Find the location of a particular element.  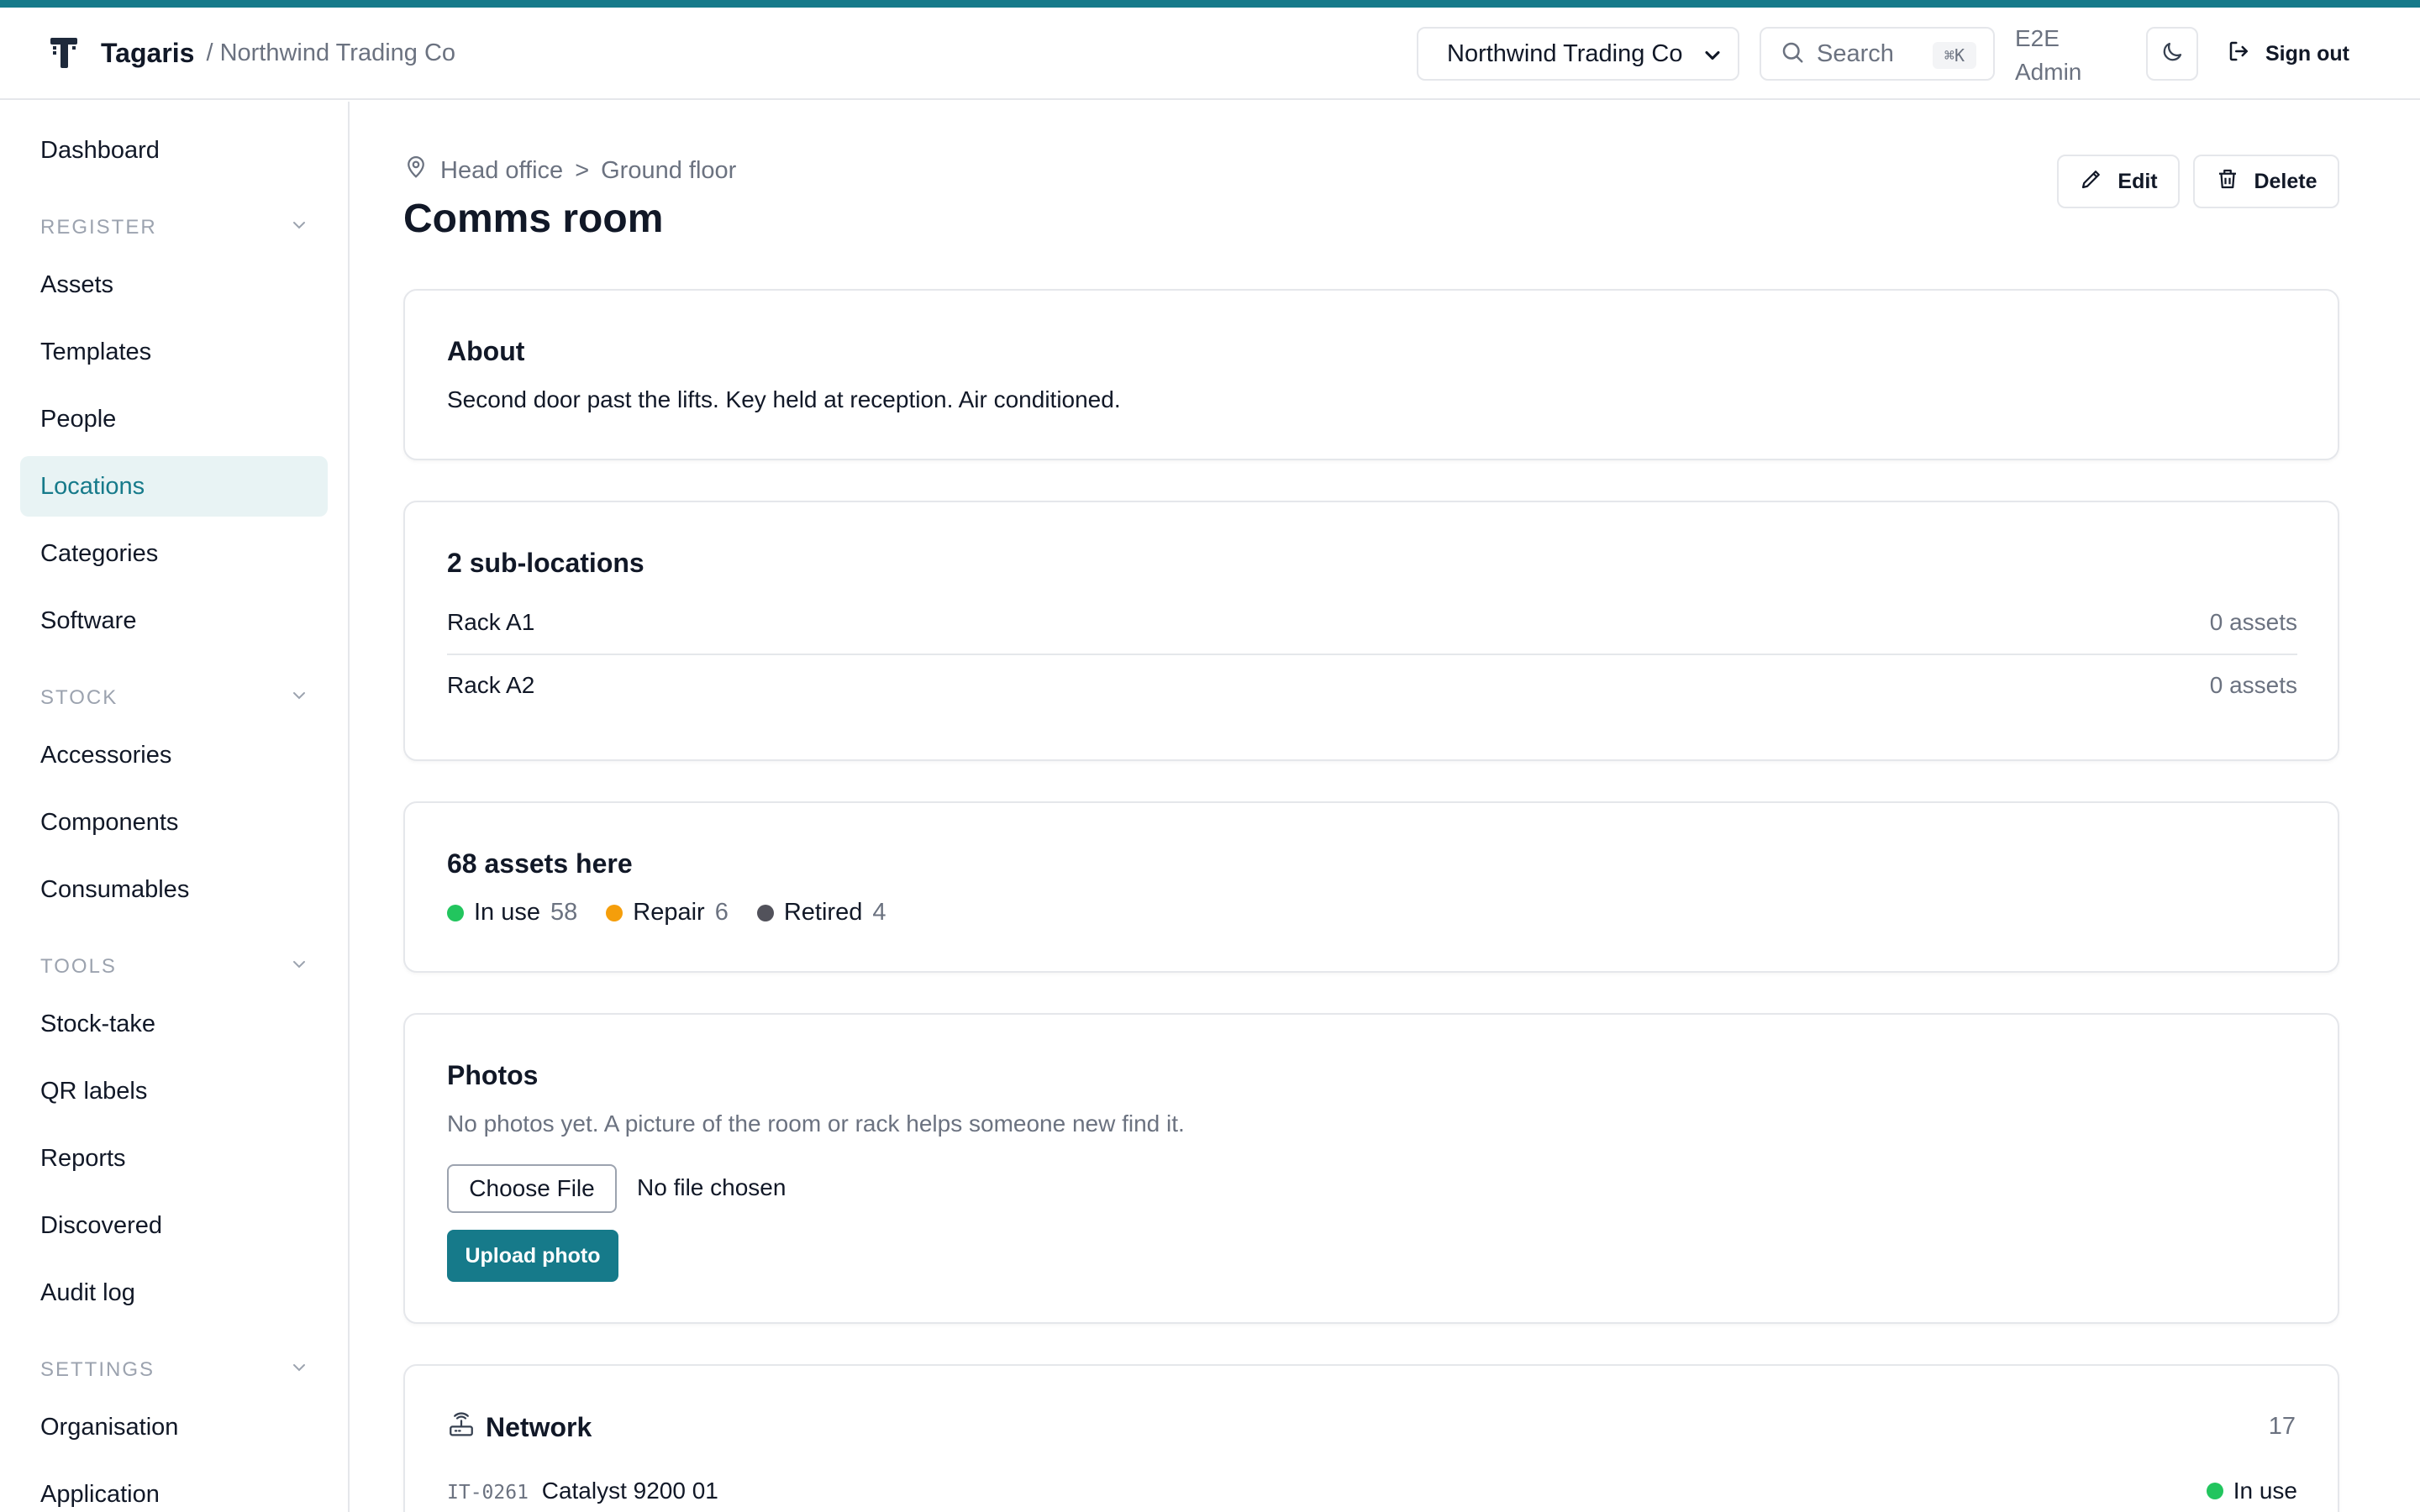

user-name: E2E Admin is located at coordinates (2057, 55).